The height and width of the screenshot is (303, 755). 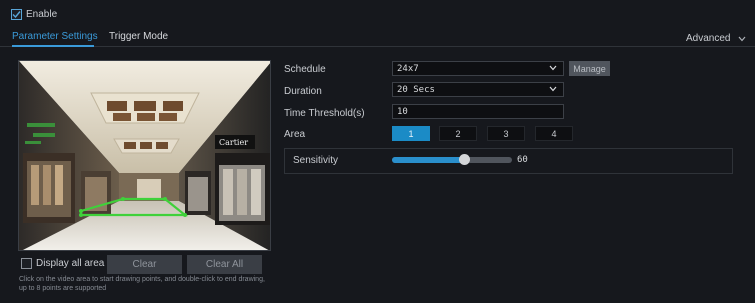 What do you see at coordinates (589, 68) in the screenshot?
I see `manage-button: Manage` at bounding box center [589, 68].